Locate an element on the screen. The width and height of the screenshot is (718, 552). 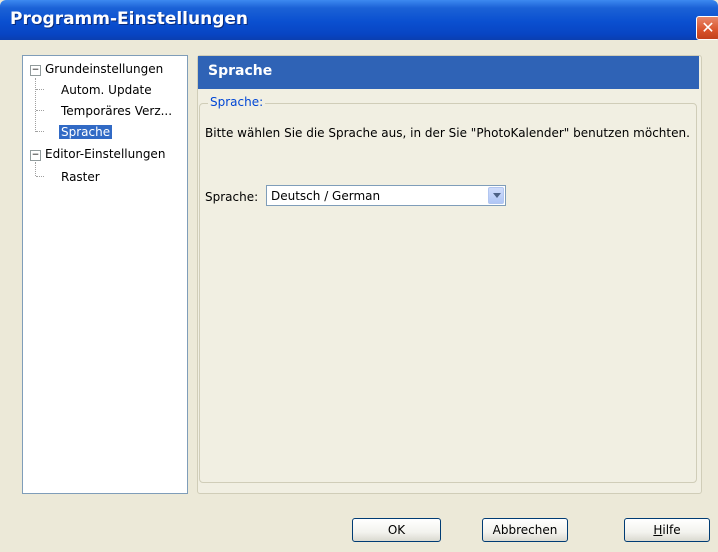
ok-button-label: OK is located at coordinates (396, 530).